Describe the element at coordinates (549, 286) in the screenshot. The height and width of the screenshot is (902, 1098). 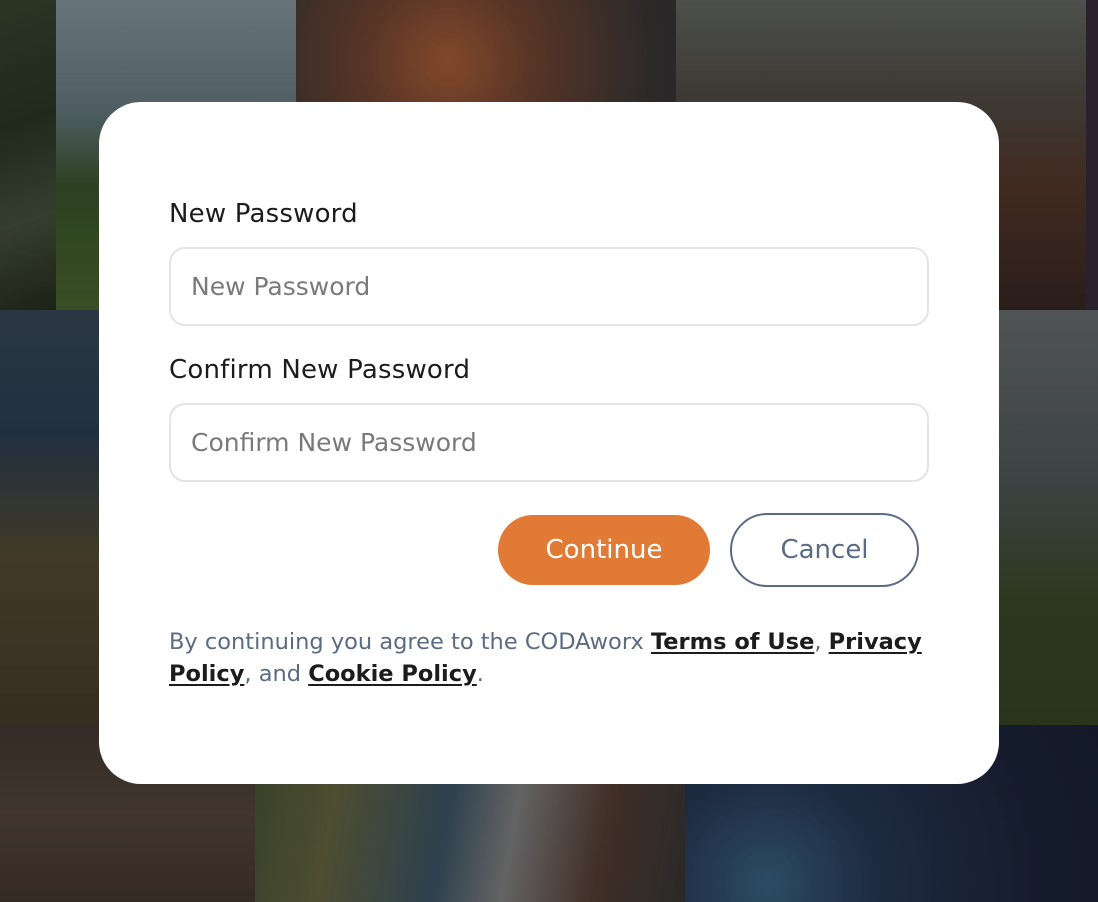
I see `new-password-input` at that location.